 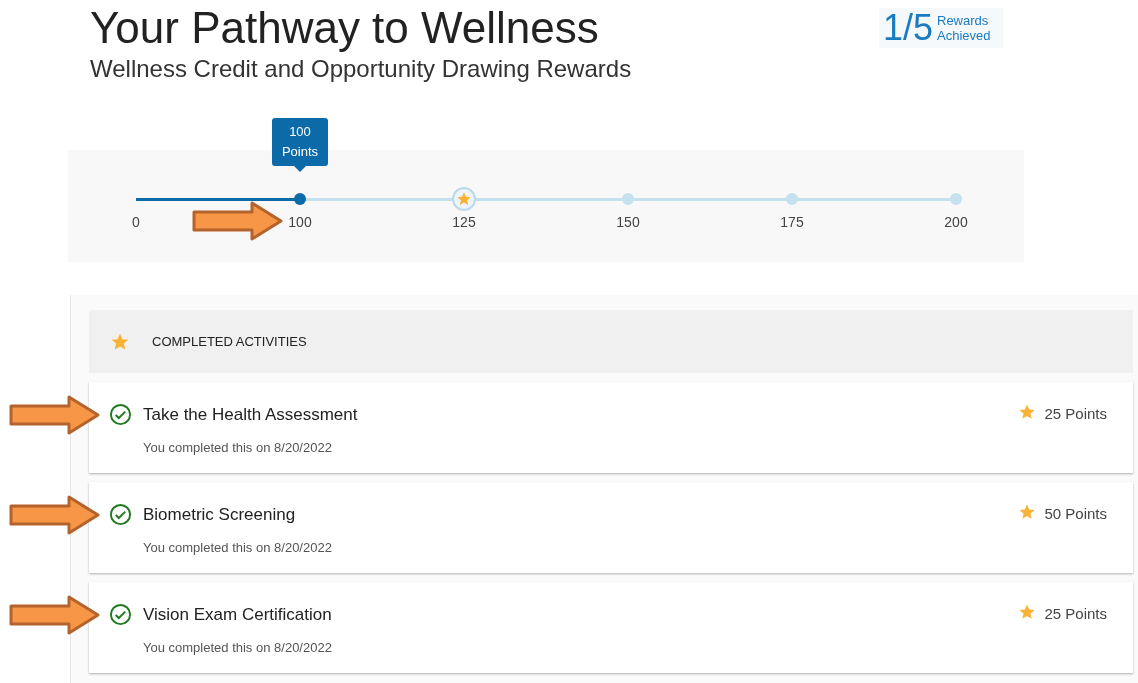 I want to click on milestone-label: 200, so click(x=956, y=222).